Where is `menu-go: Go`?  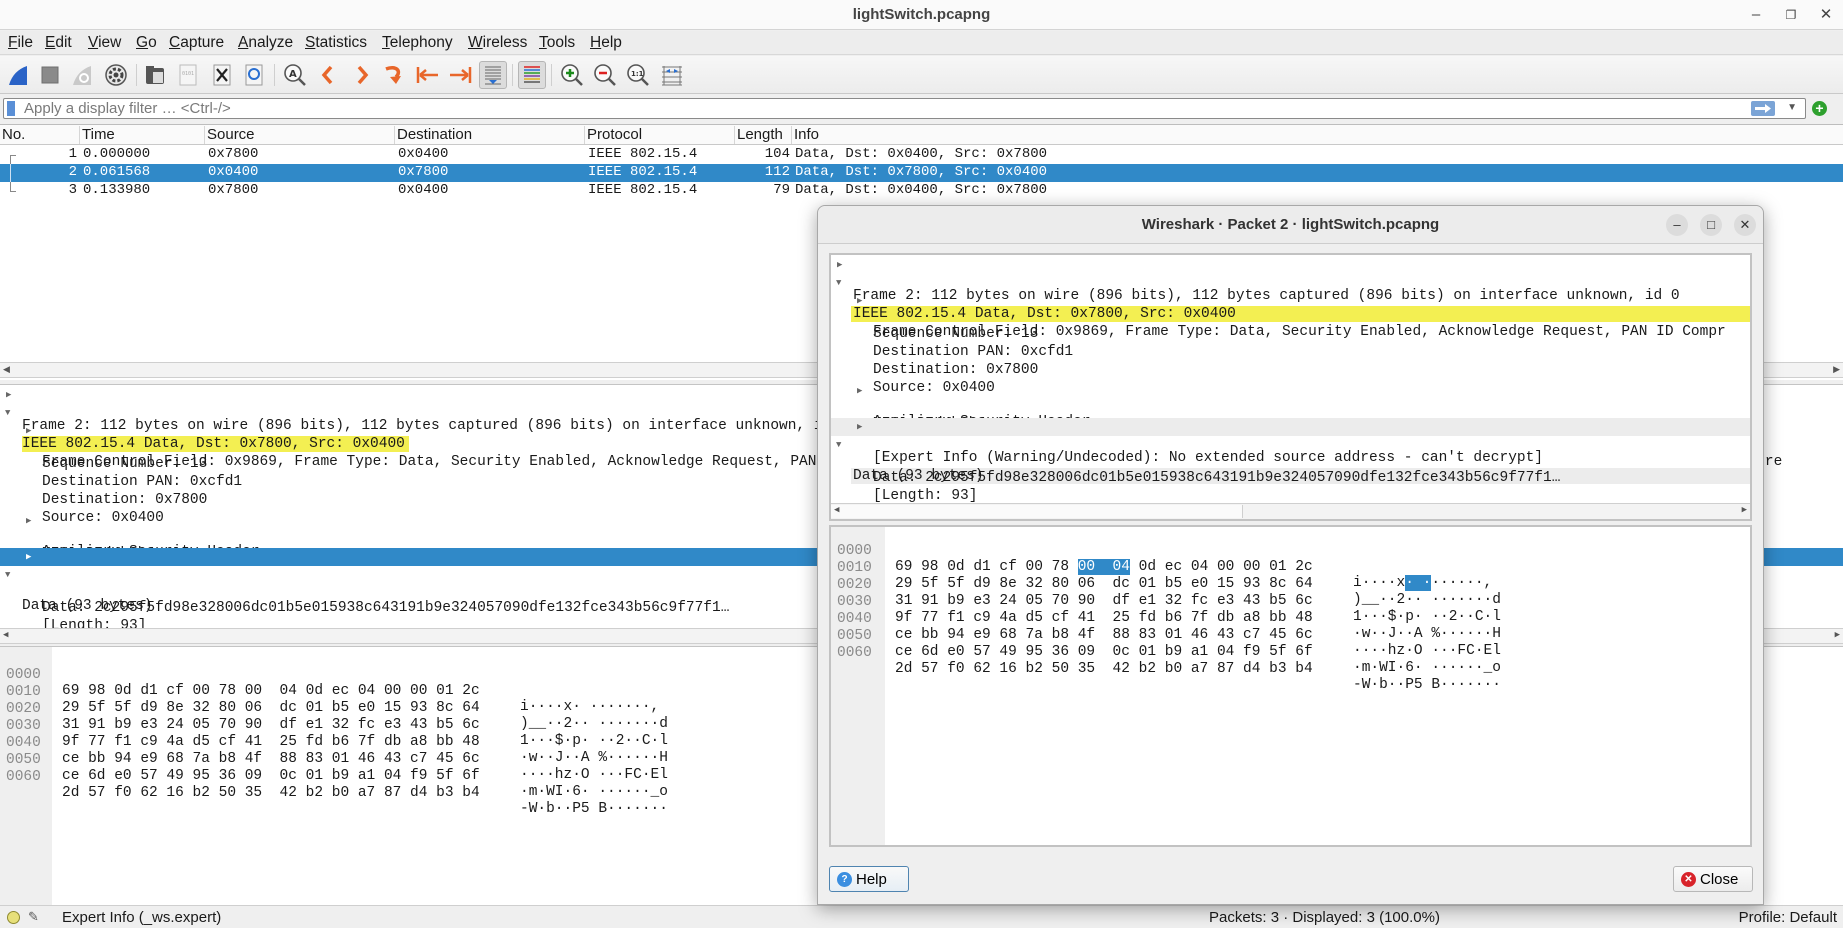 menu-go: Go is located at coordinates (146, 43).